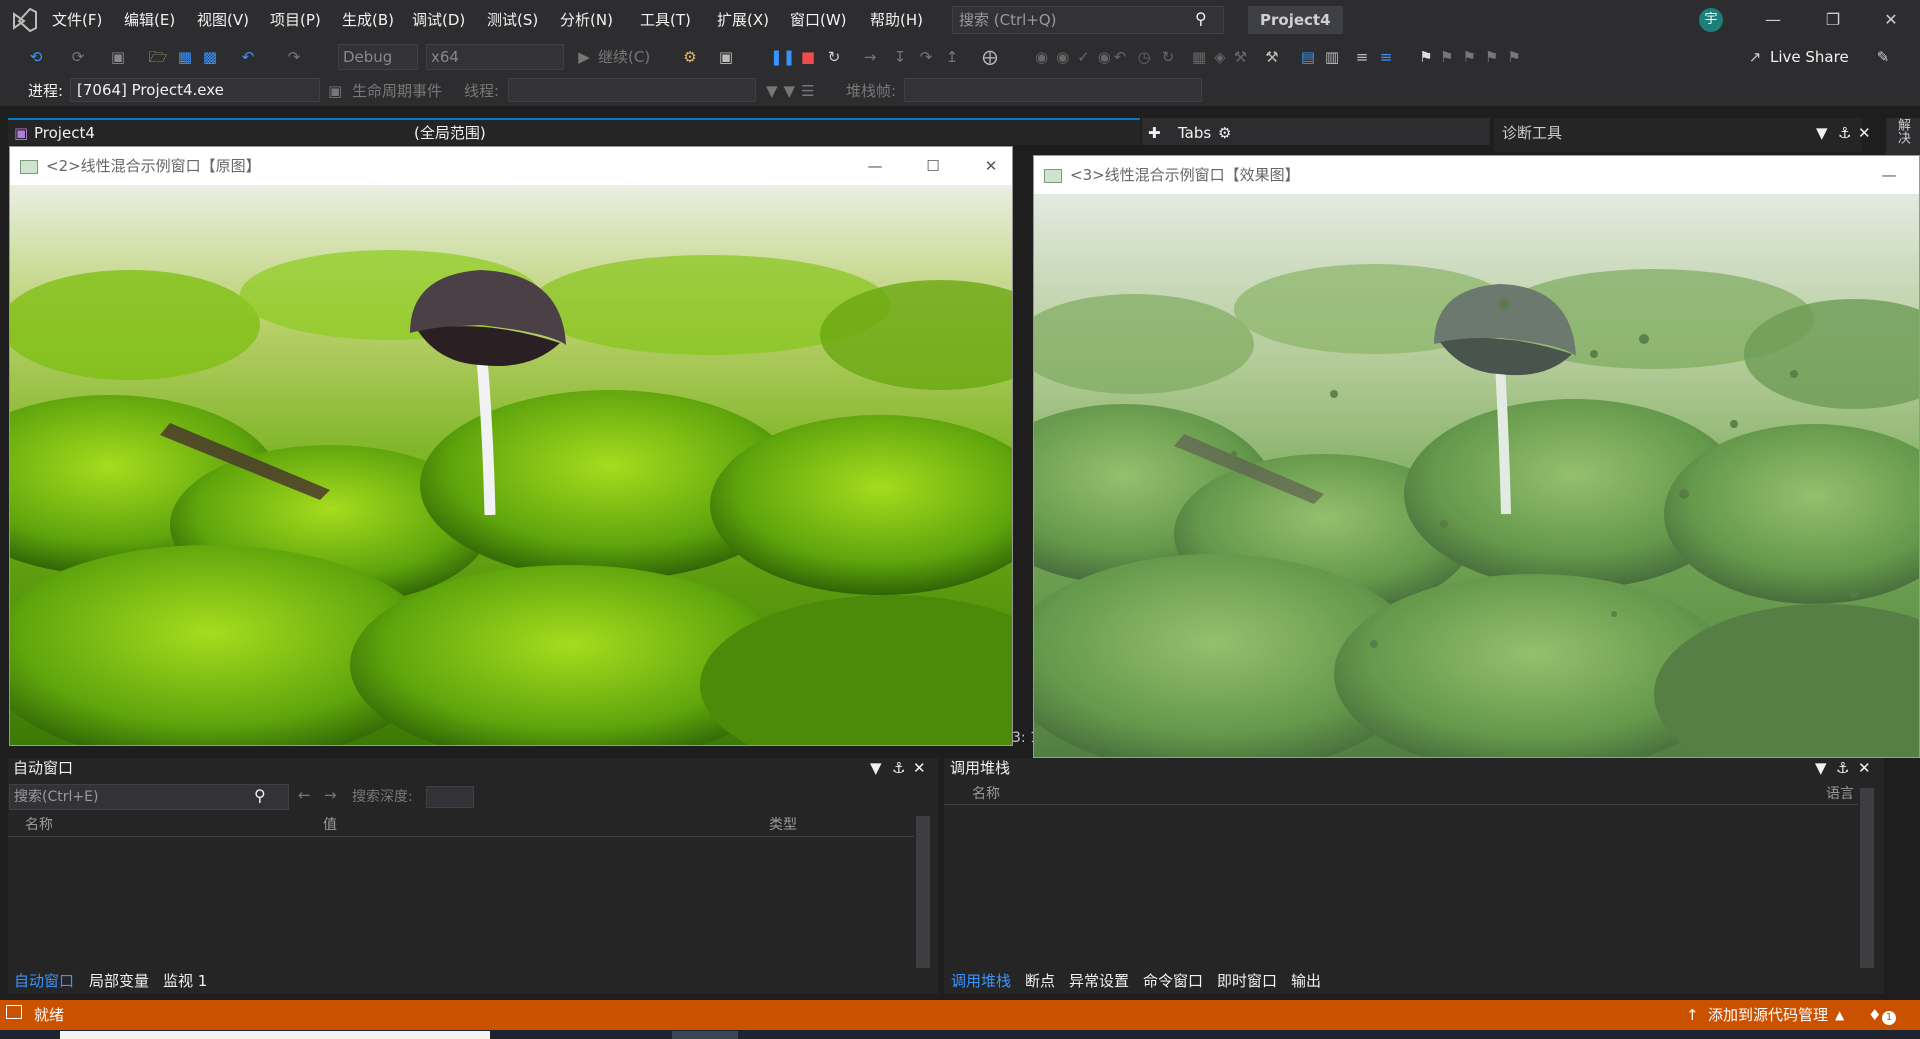 The height and width of the screenshot is (1039, 1920). I want to click on redo-icon: ↷, so click(294, 57).